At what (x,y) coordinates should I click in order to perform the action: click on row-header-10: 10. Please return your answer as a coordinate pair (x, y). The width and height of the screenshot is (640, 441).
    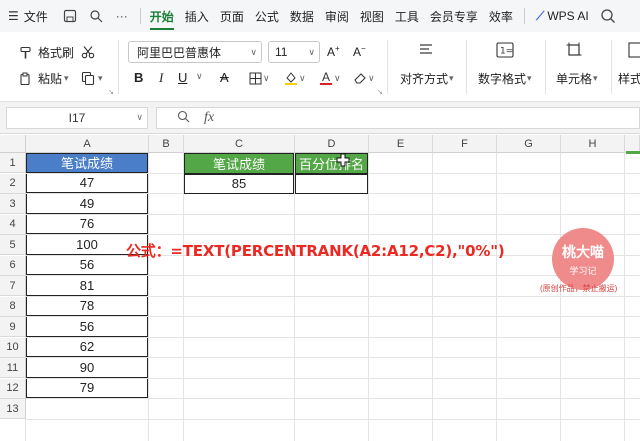
    Looking at the image, I should click on (13, 347).